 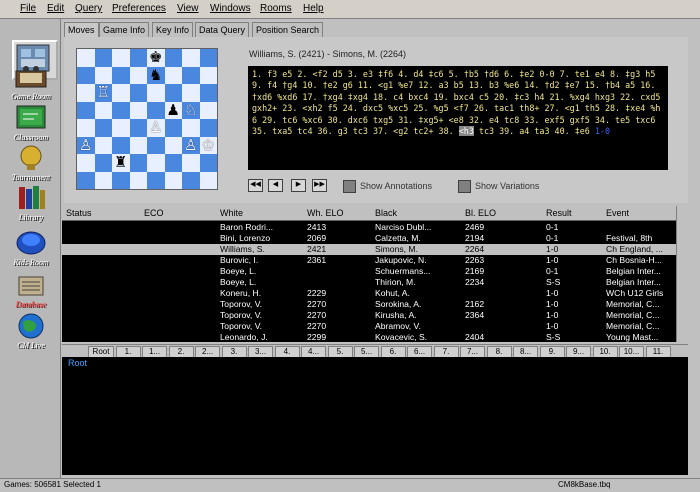 What do you see at coordinates (275, 185) in the screenshot?
I see `prev-move-button: ◀` at bounding box center [275, 185].